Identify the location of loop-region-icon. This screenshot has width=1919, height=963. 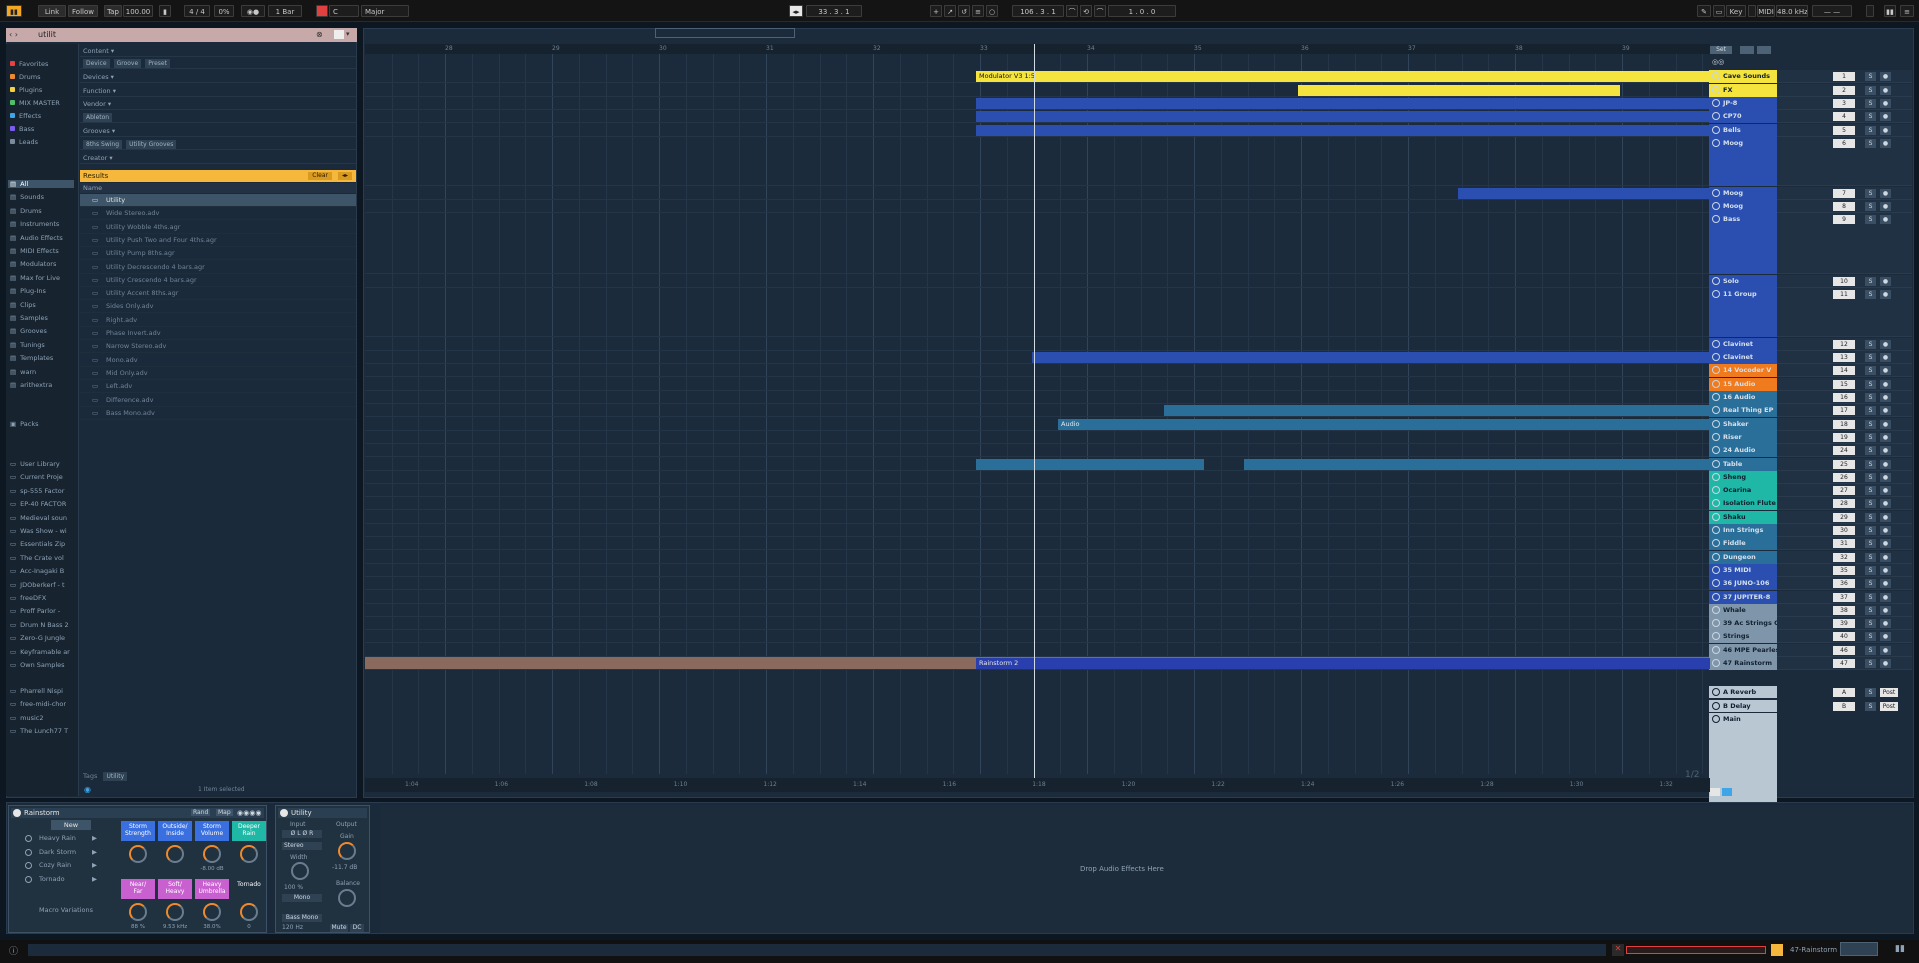
(1727, 792).